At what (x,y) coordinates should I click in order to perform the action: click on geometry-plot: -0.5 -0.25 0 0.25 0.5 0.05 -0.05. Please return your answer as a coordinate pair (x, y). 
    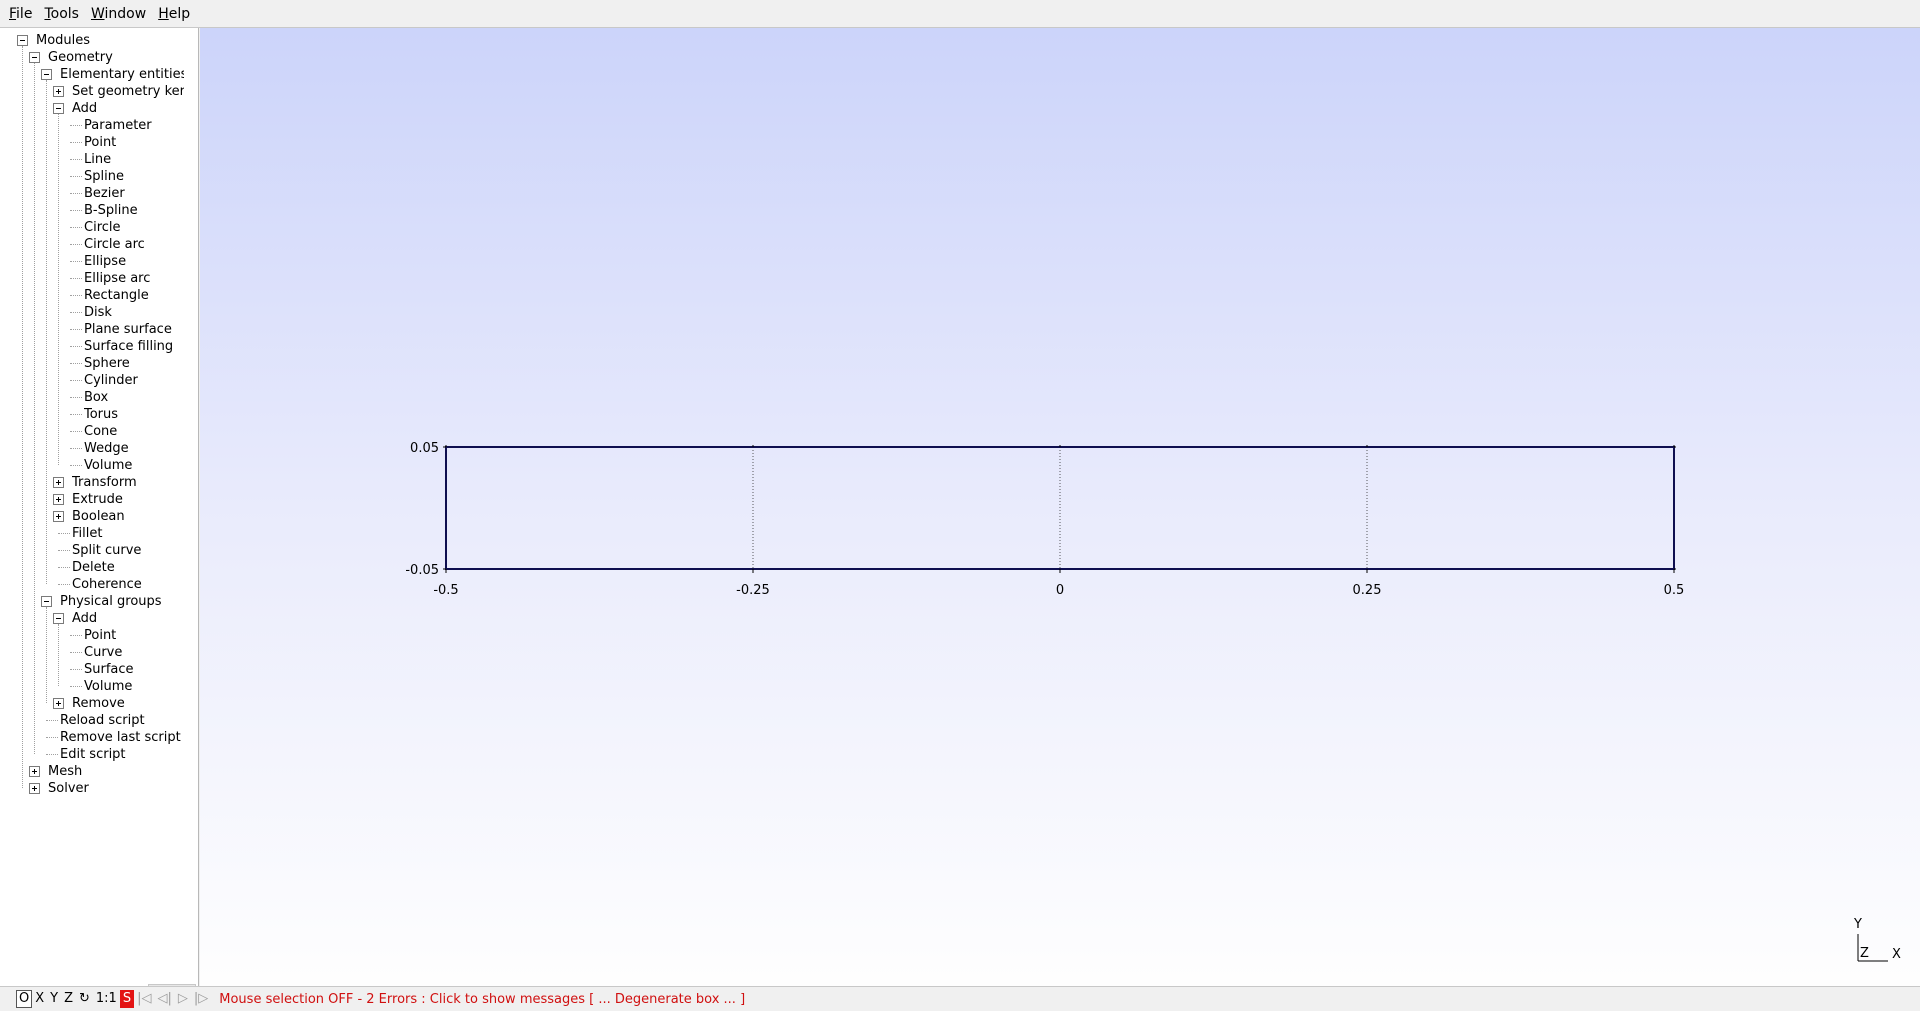
    Looking at the image, I should click on (1045, 519).